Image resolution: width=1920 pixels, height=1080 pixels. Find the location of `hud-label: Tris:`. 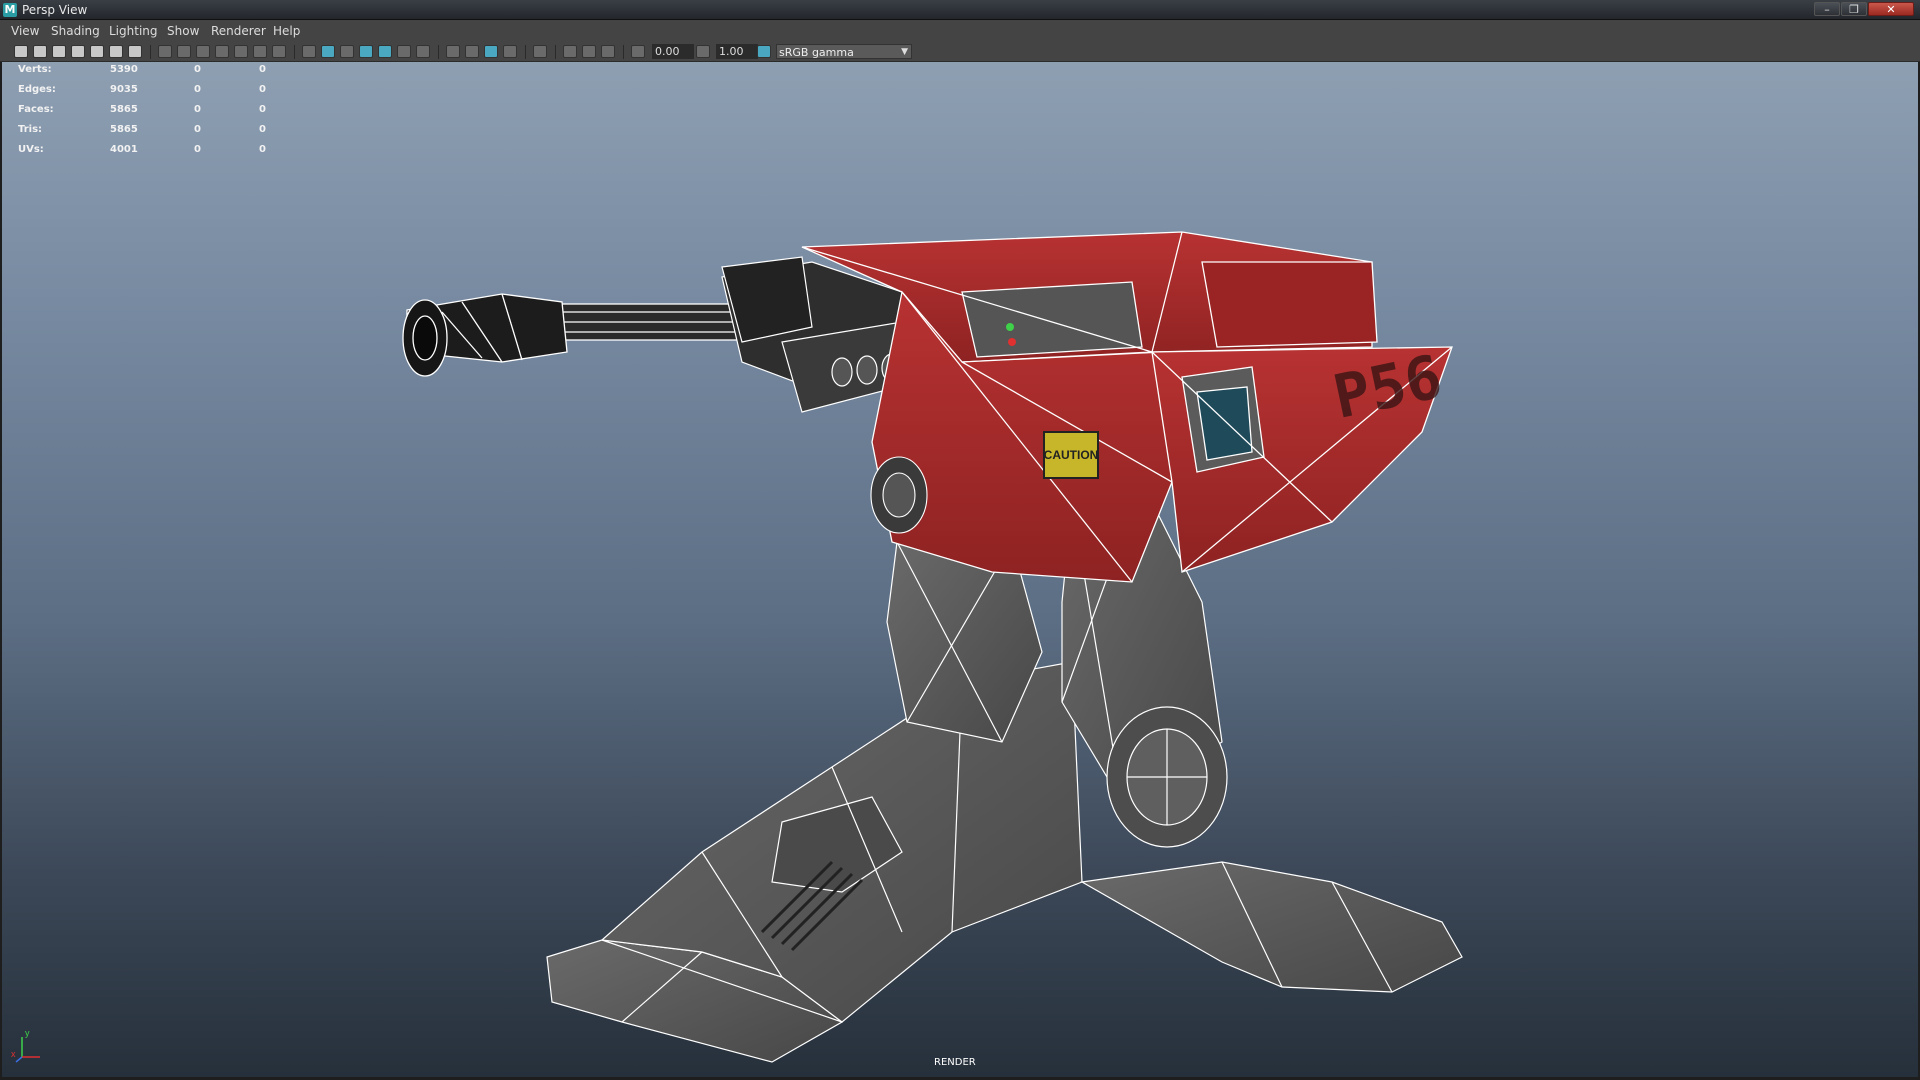

hud-label: Tris: is located at coordinates (30, 129).